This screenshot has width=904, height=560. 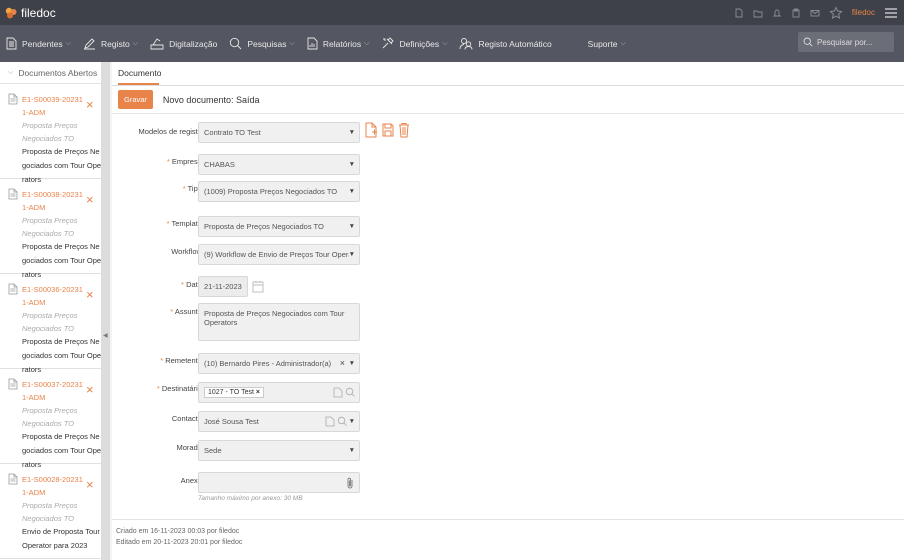 I want to click on edited-info: Editado em 20-11-2023 20:01 por filedoc, so click(x=179, y=542).